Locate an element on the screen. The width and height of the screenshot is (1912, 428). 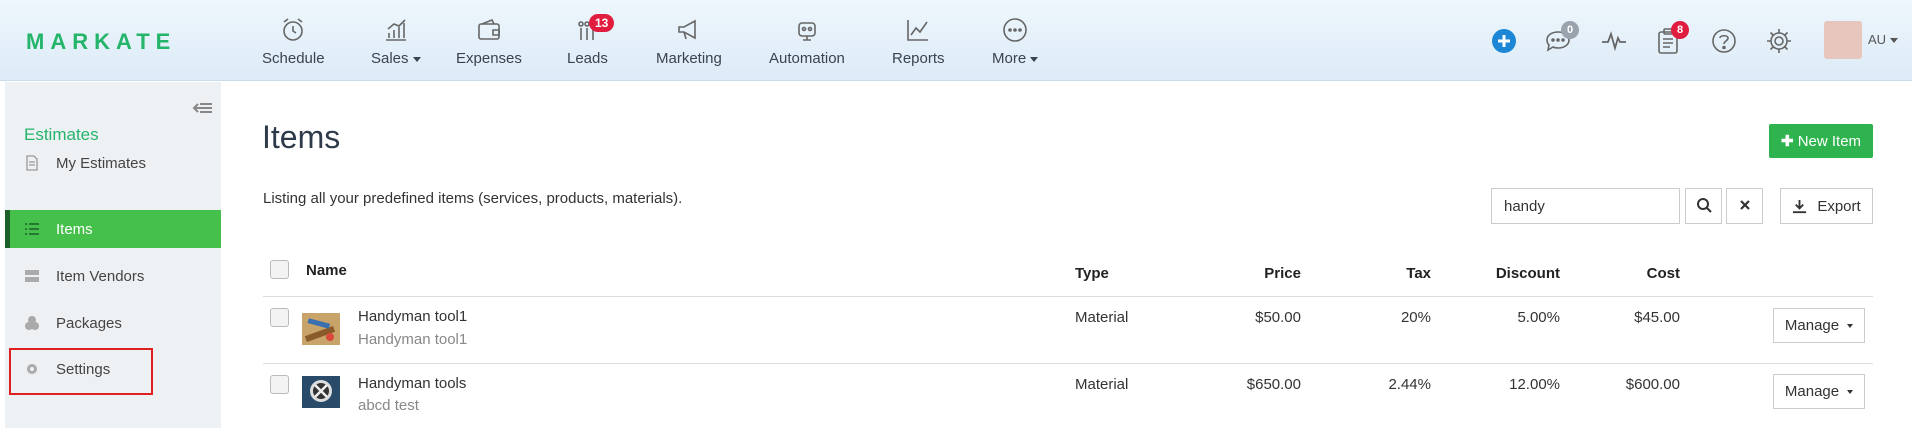
alarm-clock-icon is located at coordinates (293, 29).